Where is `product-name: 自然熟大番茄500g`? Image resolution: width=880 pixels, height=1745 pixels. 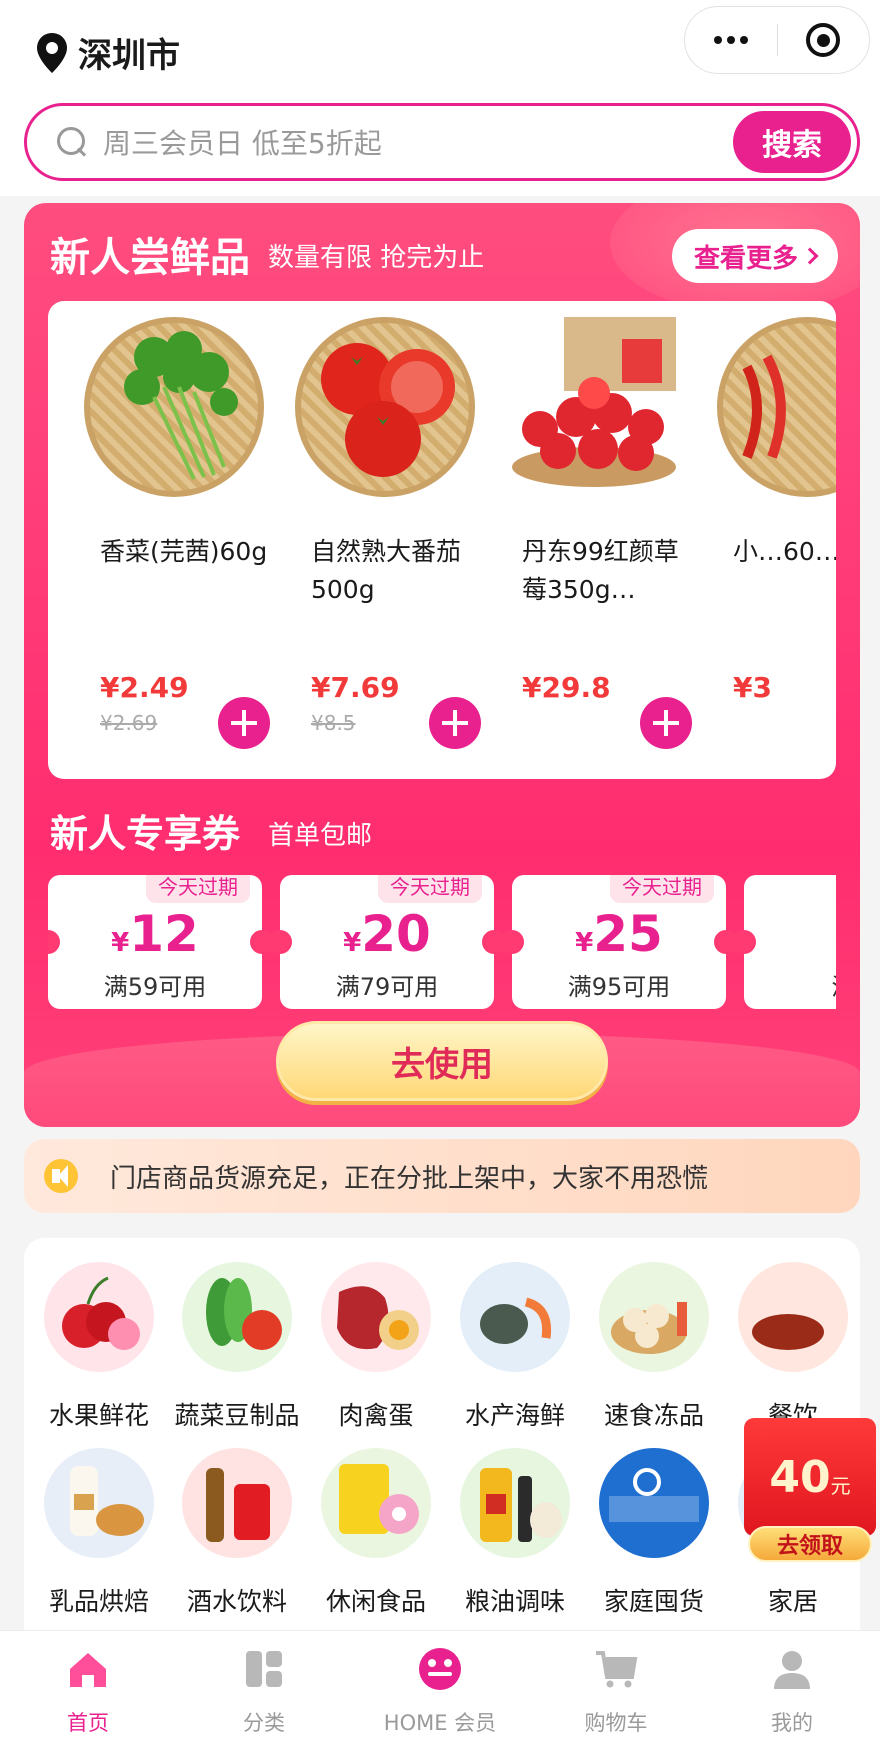
product-name: 自然熟大番茄500g is located at coordinates (386, 570).